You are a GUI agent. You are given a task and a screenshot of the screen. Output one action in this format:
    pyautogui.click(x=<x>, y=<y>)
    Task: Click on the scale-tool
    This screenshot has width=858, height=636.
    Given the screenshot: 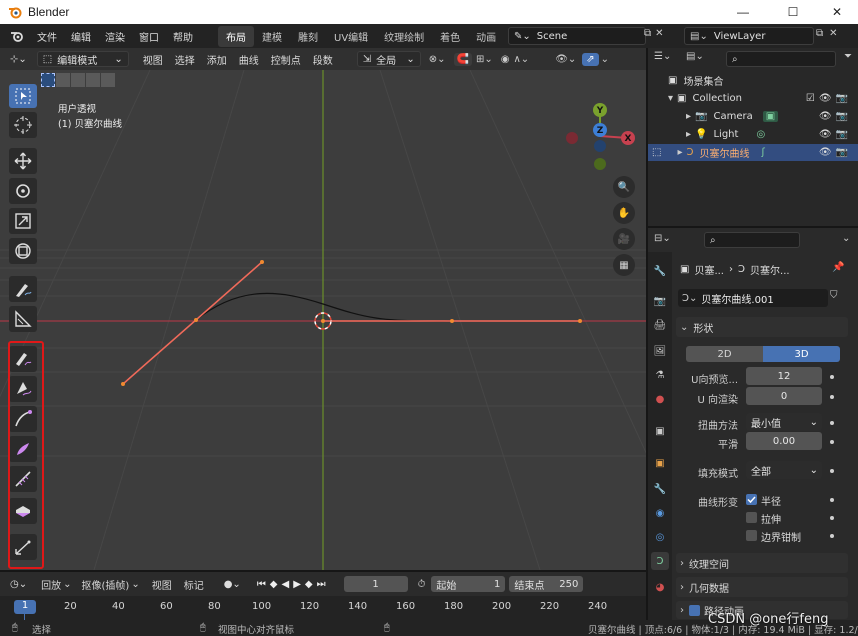 What is the action you would take?
    pyautogui.click(x=23, y=221)
    